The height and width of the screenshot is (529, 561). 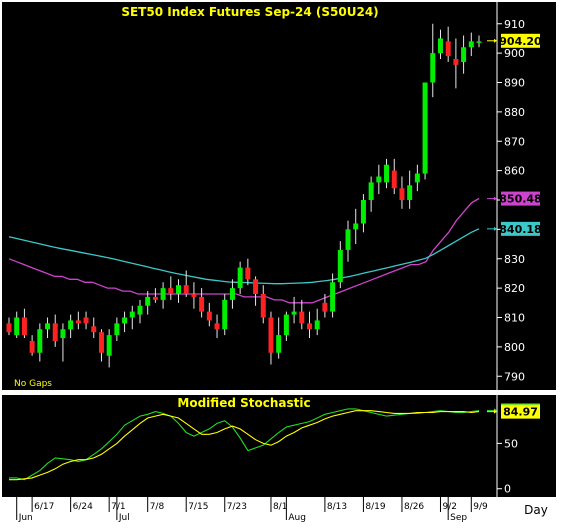 What do you see at coordinates (520, 412) in the screenshot?
I see `stochastic-d-label-text: 84.97` at bounding box center [520, 412].